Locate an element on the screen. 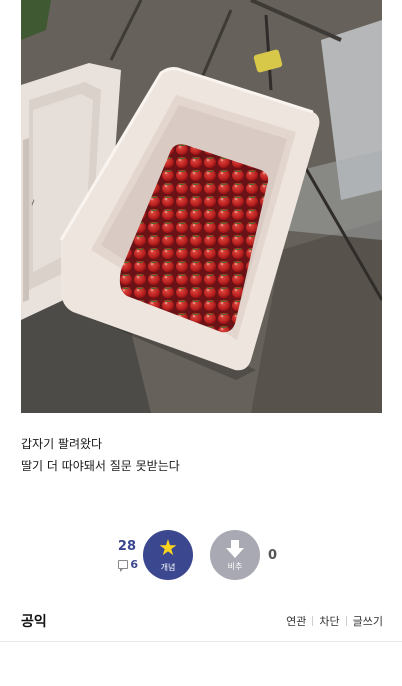 The width and height of the screenshot is (402, 686). downvote-label: 비추 is located at coordinates (235, 566).